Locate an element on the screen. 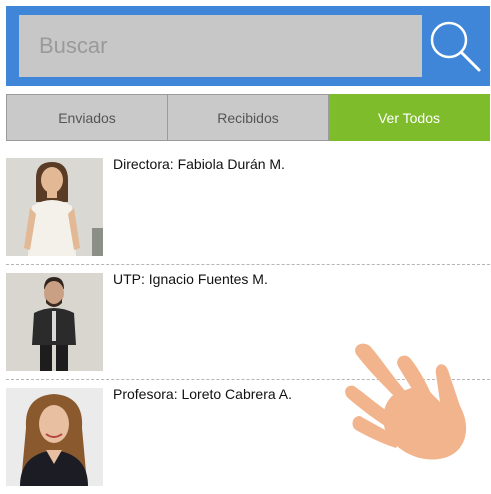  tab-recibidos: Recibidos is located at coordinates (248, 117).